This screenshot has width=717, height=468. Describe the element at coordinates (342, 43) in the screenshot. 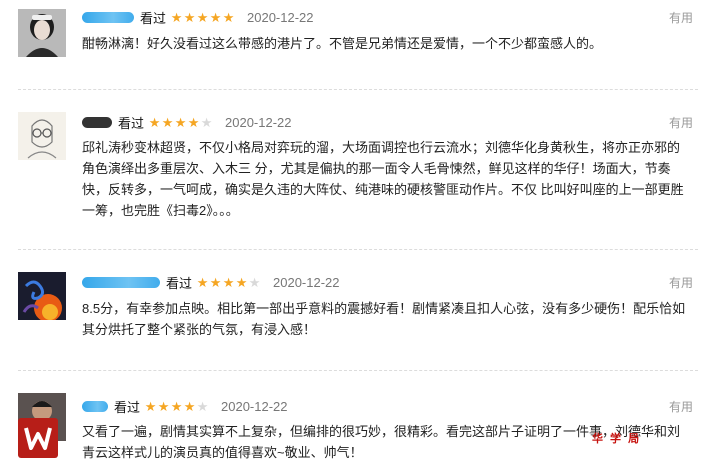

I see `review-text: 酣畅淋漓！好久没看过这么带感的港片了。不管是兄弟情还是爱情，一个不少都蛮感人的。` at that location.